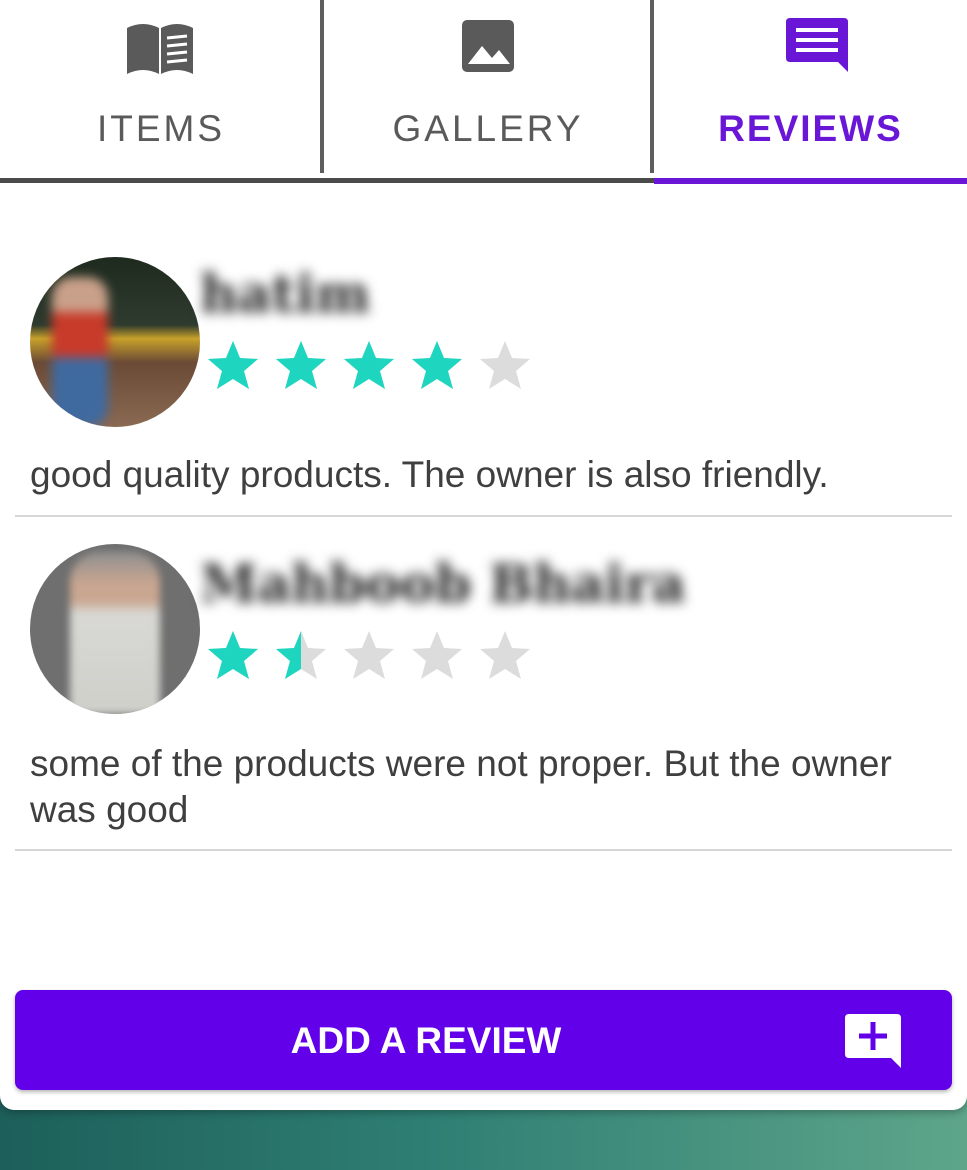 The height and width of the screenshot is (1170, 967). What do you see at coordinates (307, 658) in the screenshot?
I see `star-half-icon` at bounding box center [307, 658].